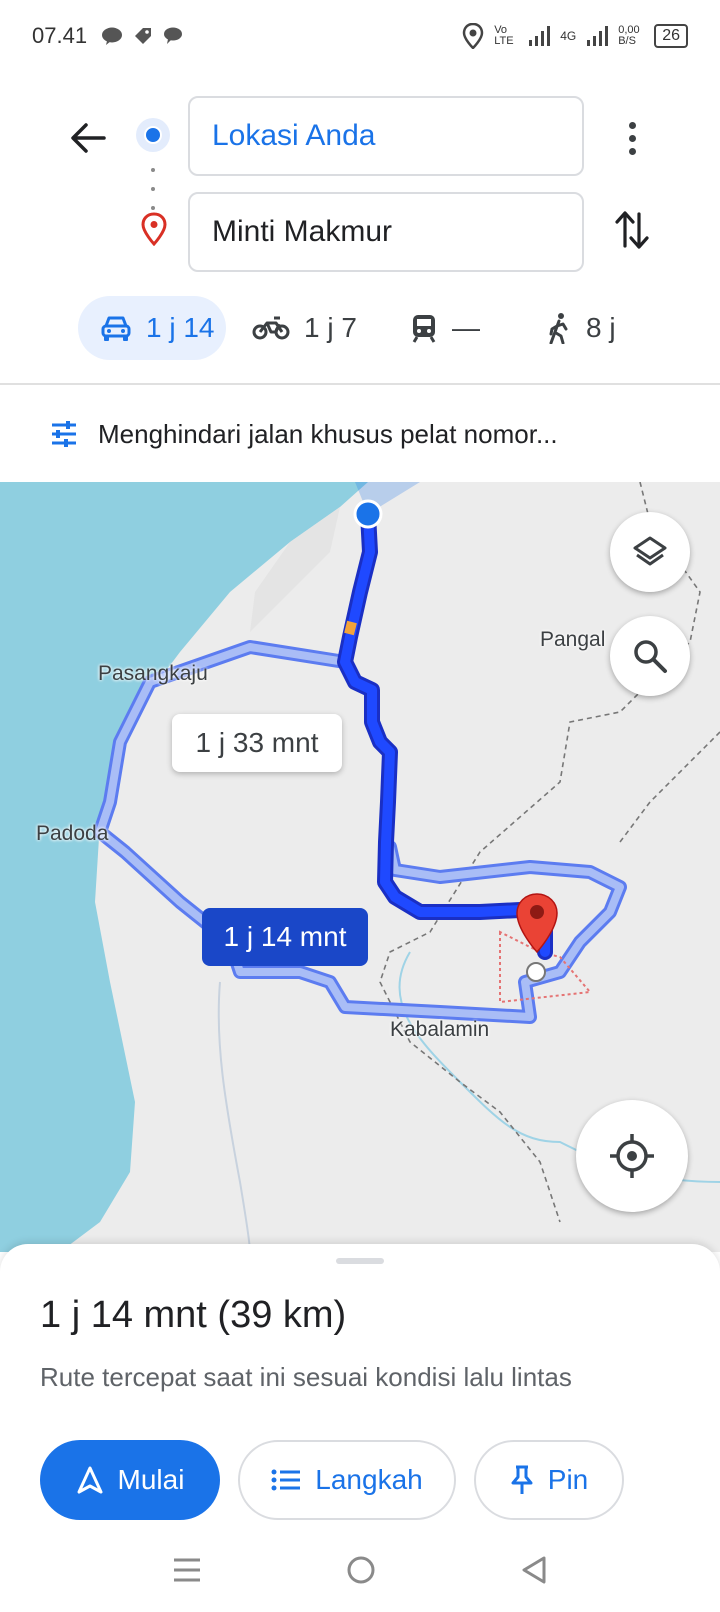 This screenshot has width=720, height=1612. I want to click on map-label-pasangkaju: Pasangkaju, so click(153, 673).